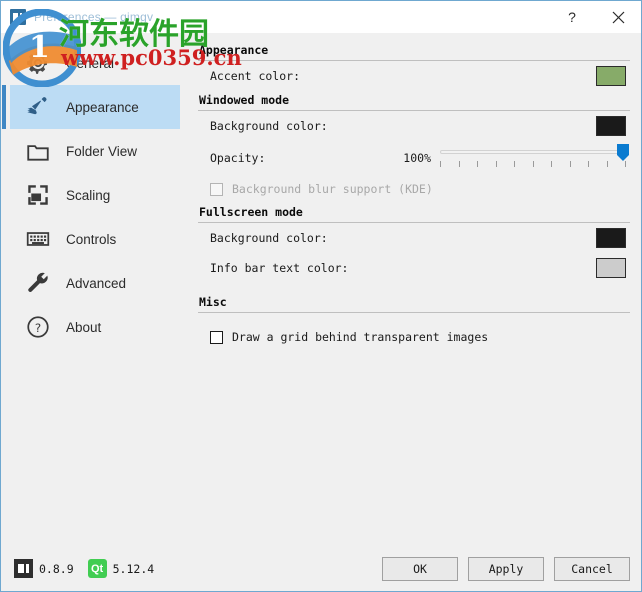 The image size is (642, 592). What do you see at coordinates (414, 268) in the screenshot?
I see `row-infobar-text-color: Info bar text color:` at bounding box center [414, 268].